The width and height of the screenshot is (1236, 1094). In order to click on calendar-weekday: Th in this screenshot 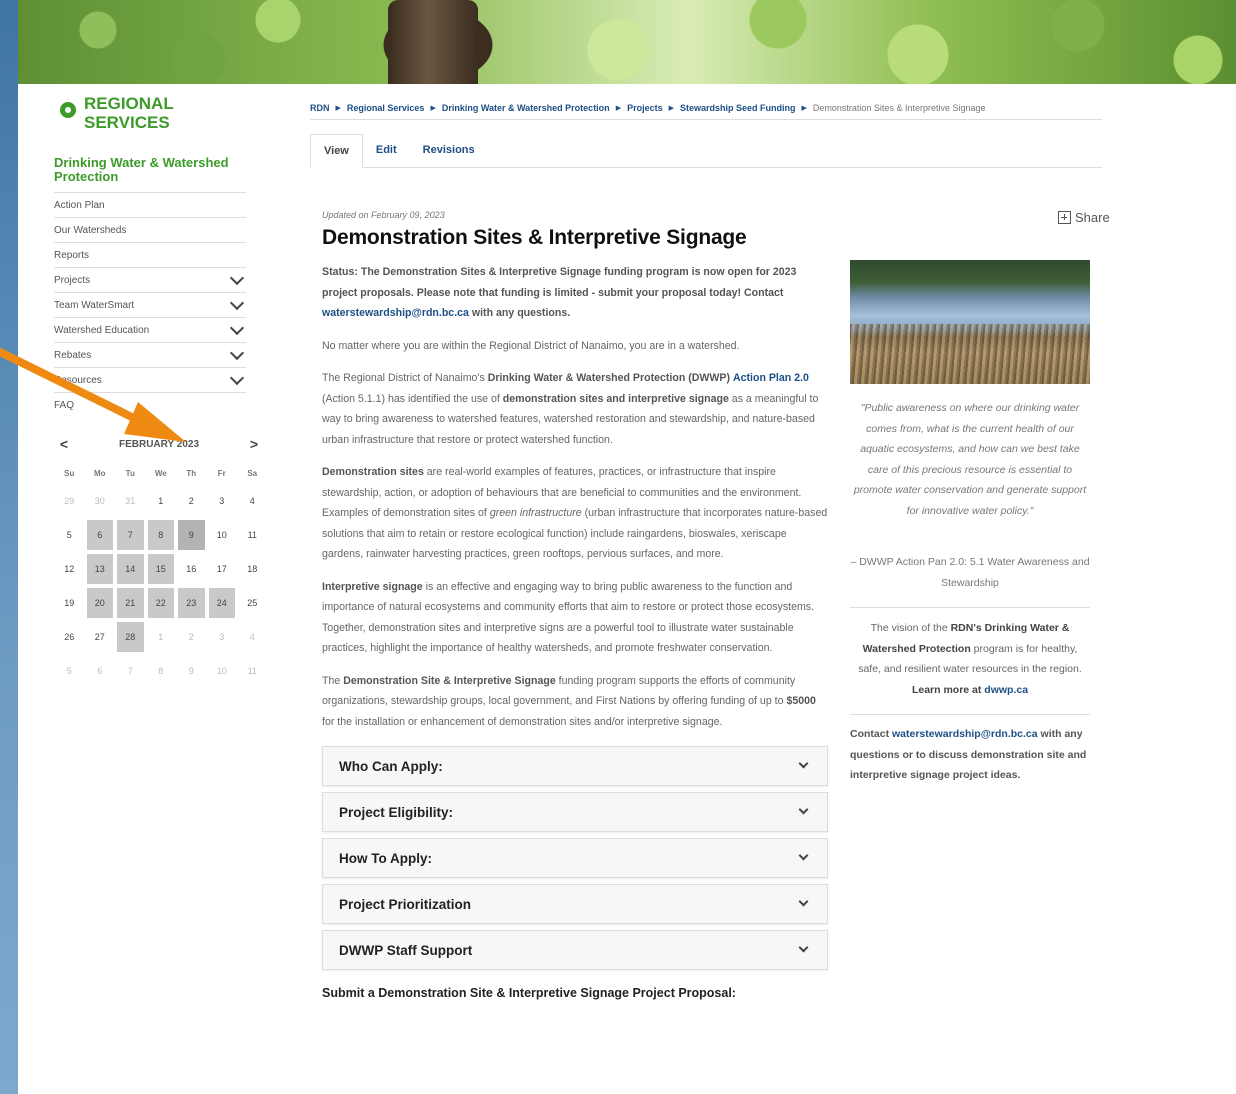, I will do `click(191, 473)`.